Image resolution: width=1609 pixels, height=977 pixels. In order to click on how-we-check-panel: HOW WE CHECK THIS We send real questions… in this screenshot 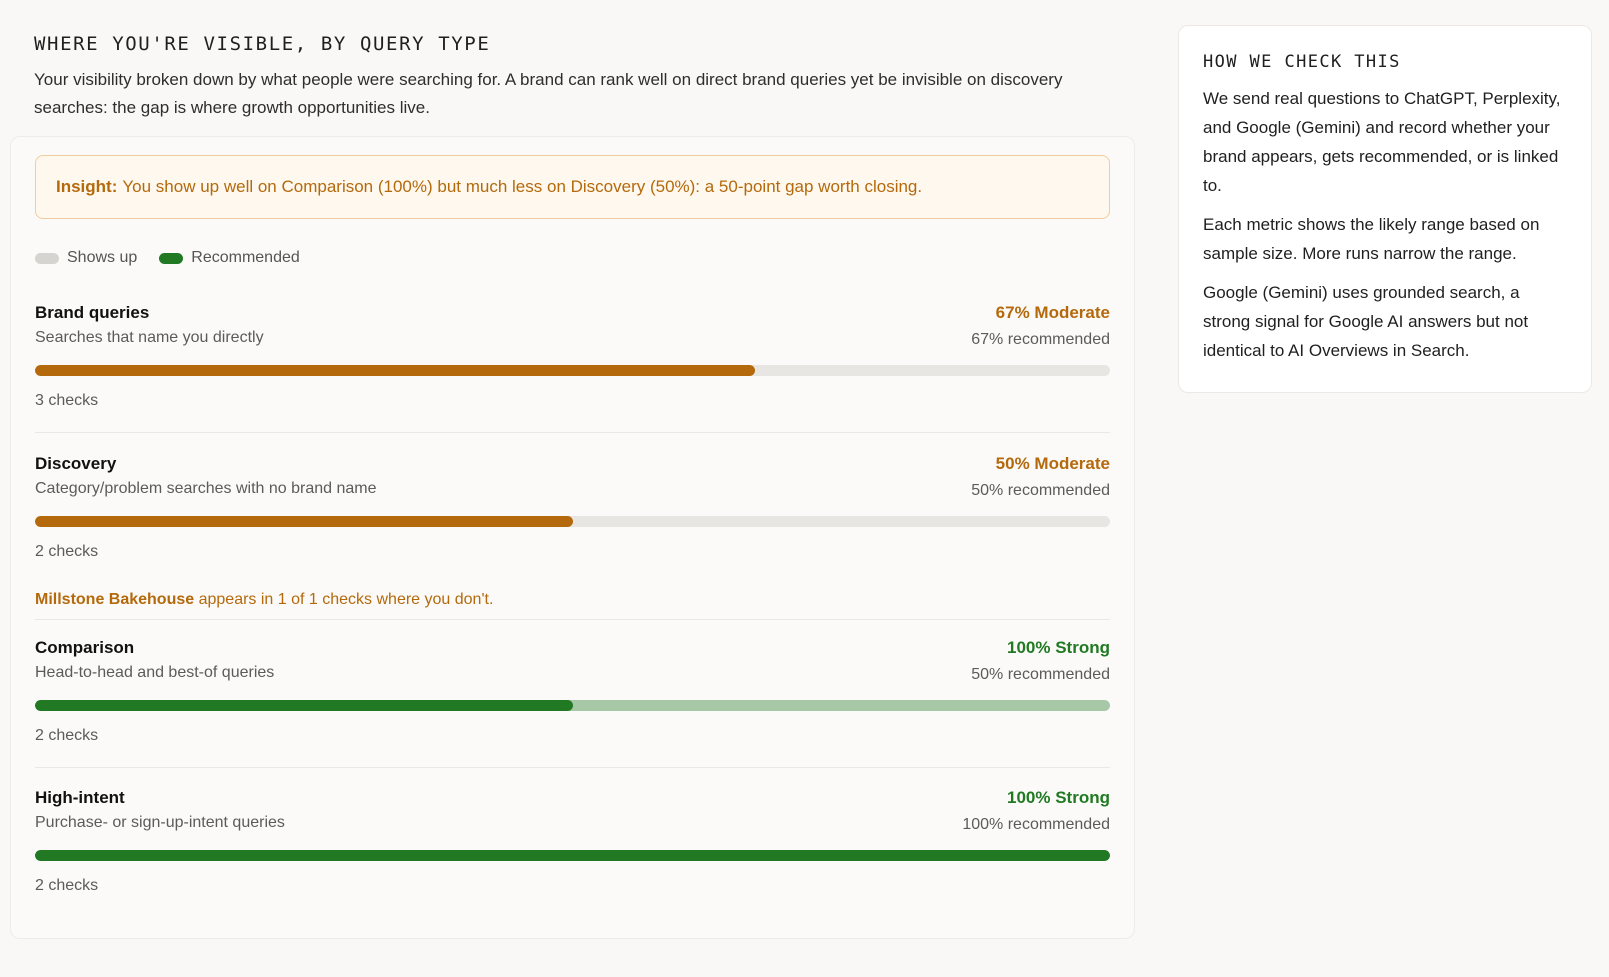, I will do `click(1385, 209)`.